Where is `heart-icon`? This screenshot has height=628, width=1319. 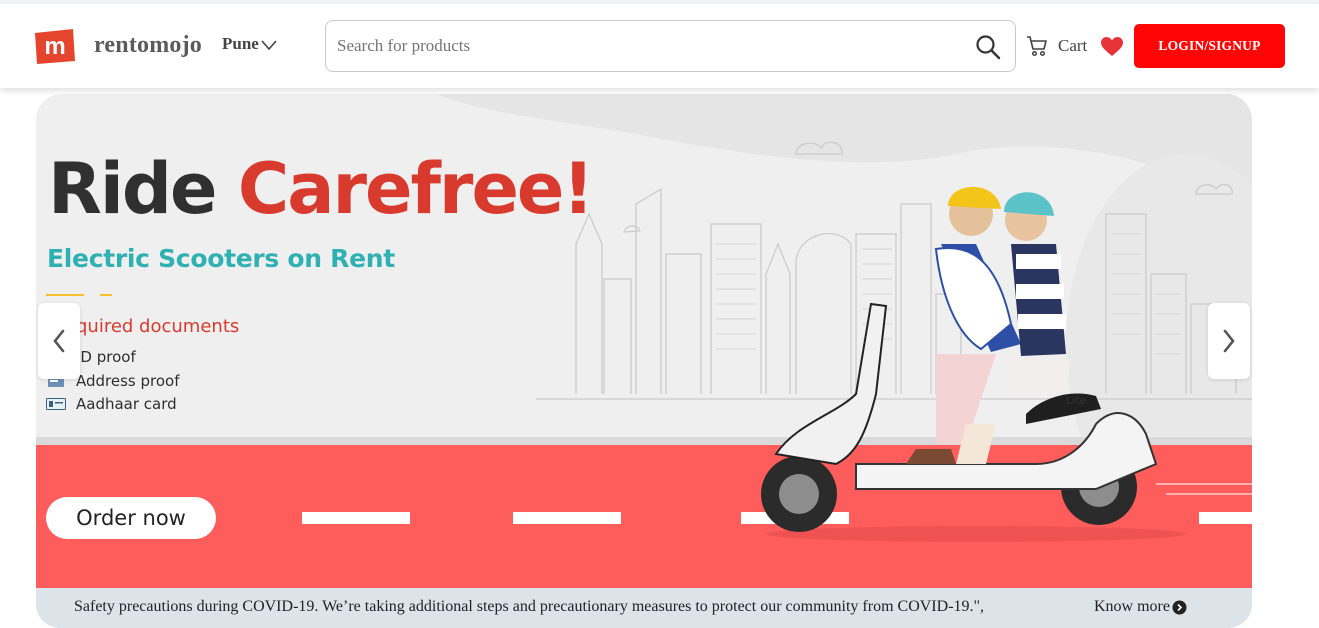 heart-icon is located at coordinates (1112, 47).